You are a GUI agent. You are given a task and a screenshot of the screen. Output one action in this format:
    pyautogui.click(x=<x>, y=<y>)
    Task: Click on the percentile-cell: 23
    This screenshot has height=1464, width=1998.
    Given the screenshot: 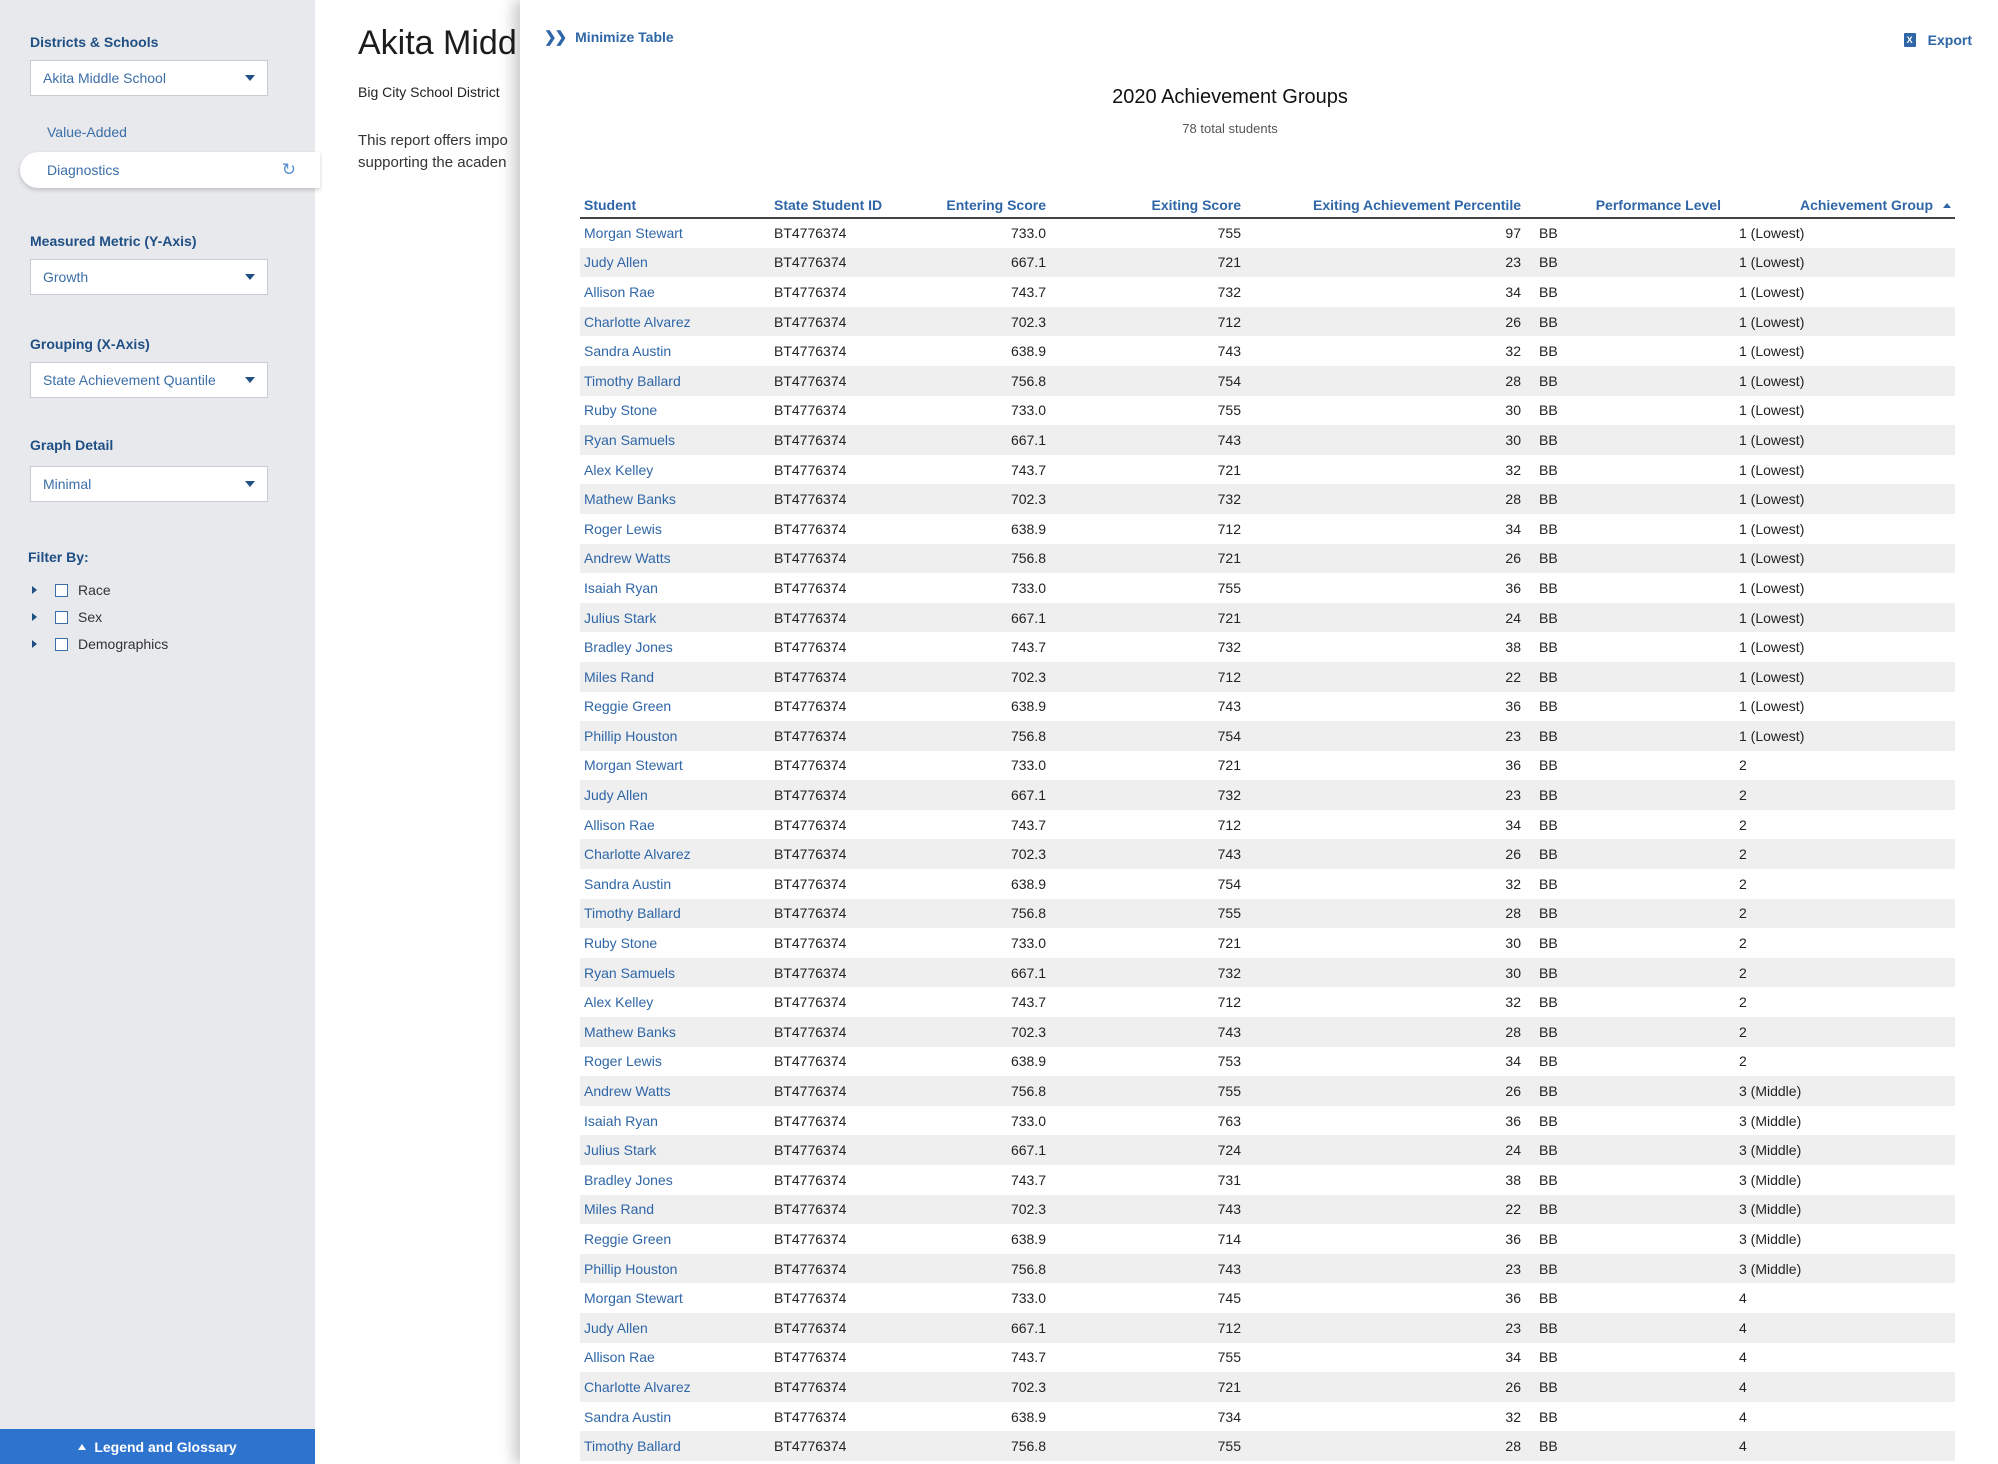 What is the action you would take?
    pyautogui.click(x=1513, y=735)
    